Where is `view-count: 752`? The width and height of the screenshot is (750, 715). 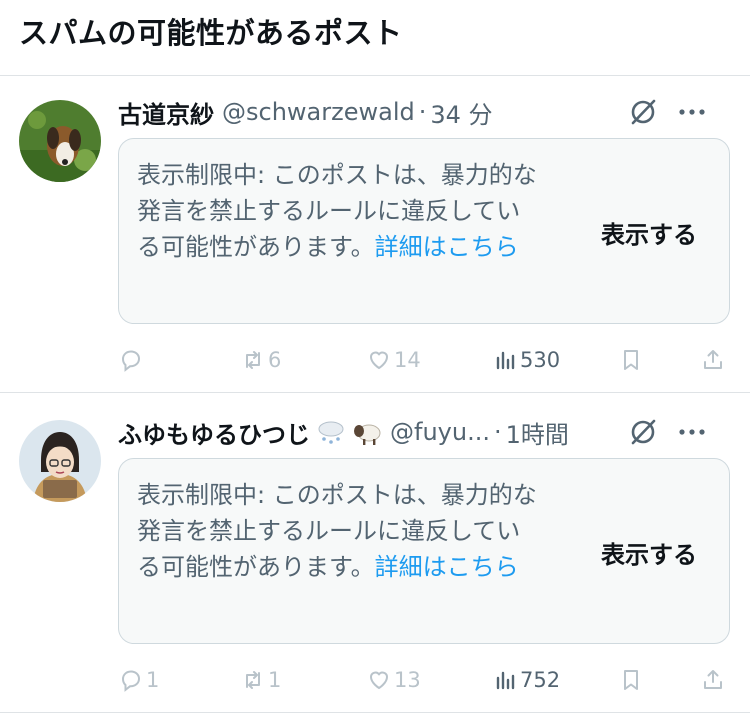
view-count: 752 is located at coordinates (540, 680).